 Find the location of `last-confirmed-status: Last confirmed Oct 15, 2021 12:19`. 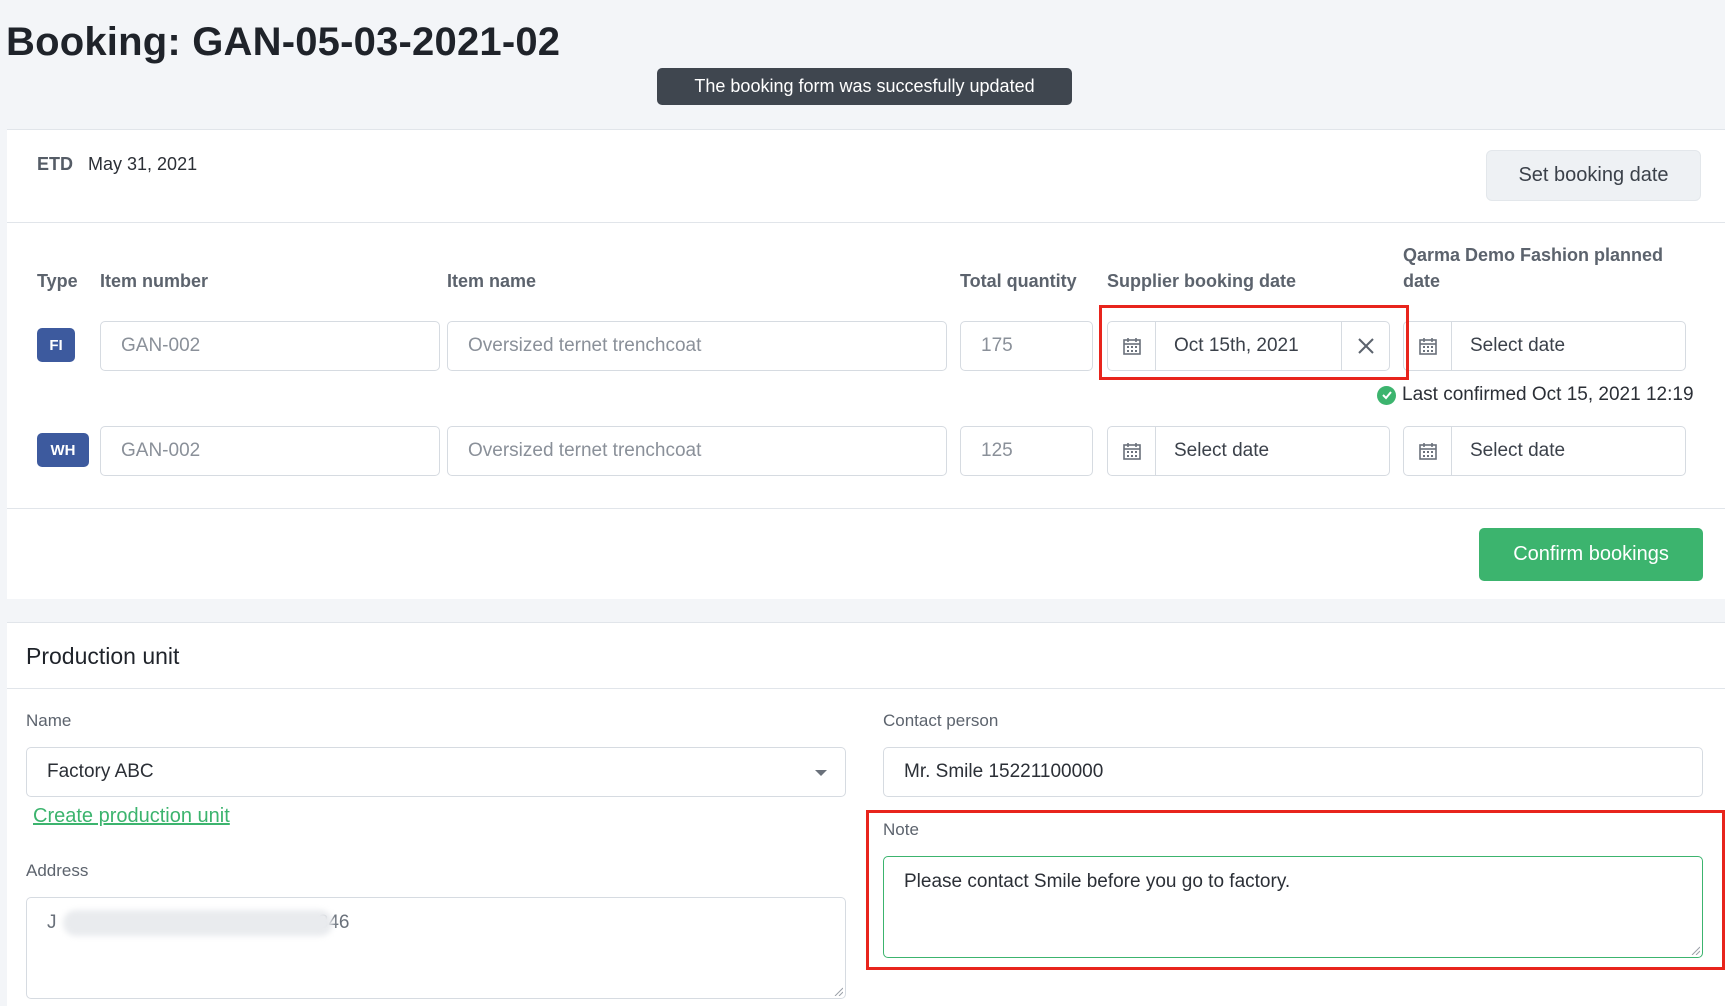

last-confirmed-status: Last confirmed Oct 15, 2021 12:19 is located at coordinates (1535, 395).